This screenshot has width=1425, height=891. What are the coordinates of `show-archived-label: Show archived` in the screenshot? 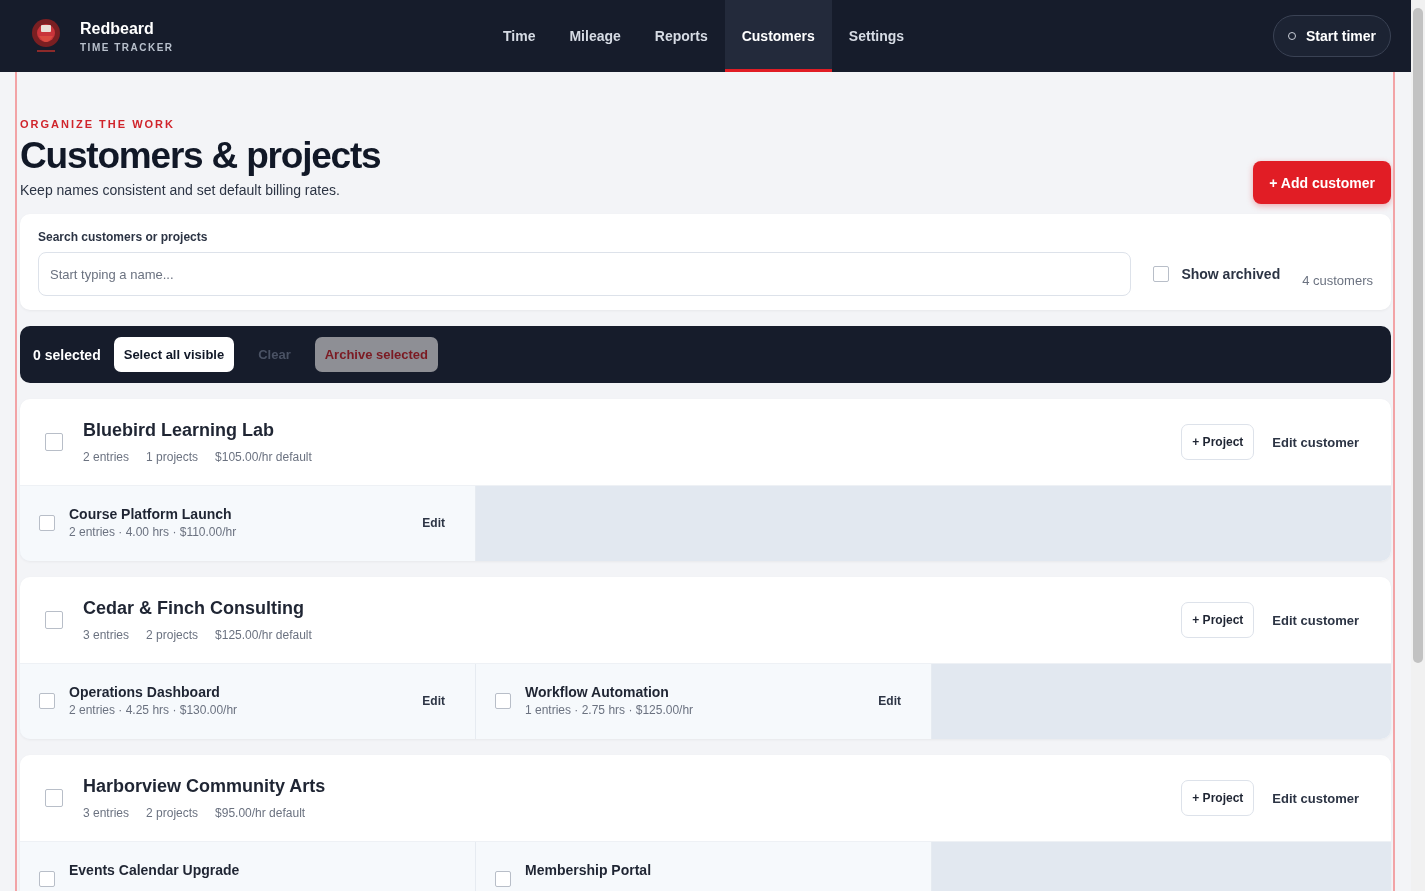 It's located at (1231, 274).